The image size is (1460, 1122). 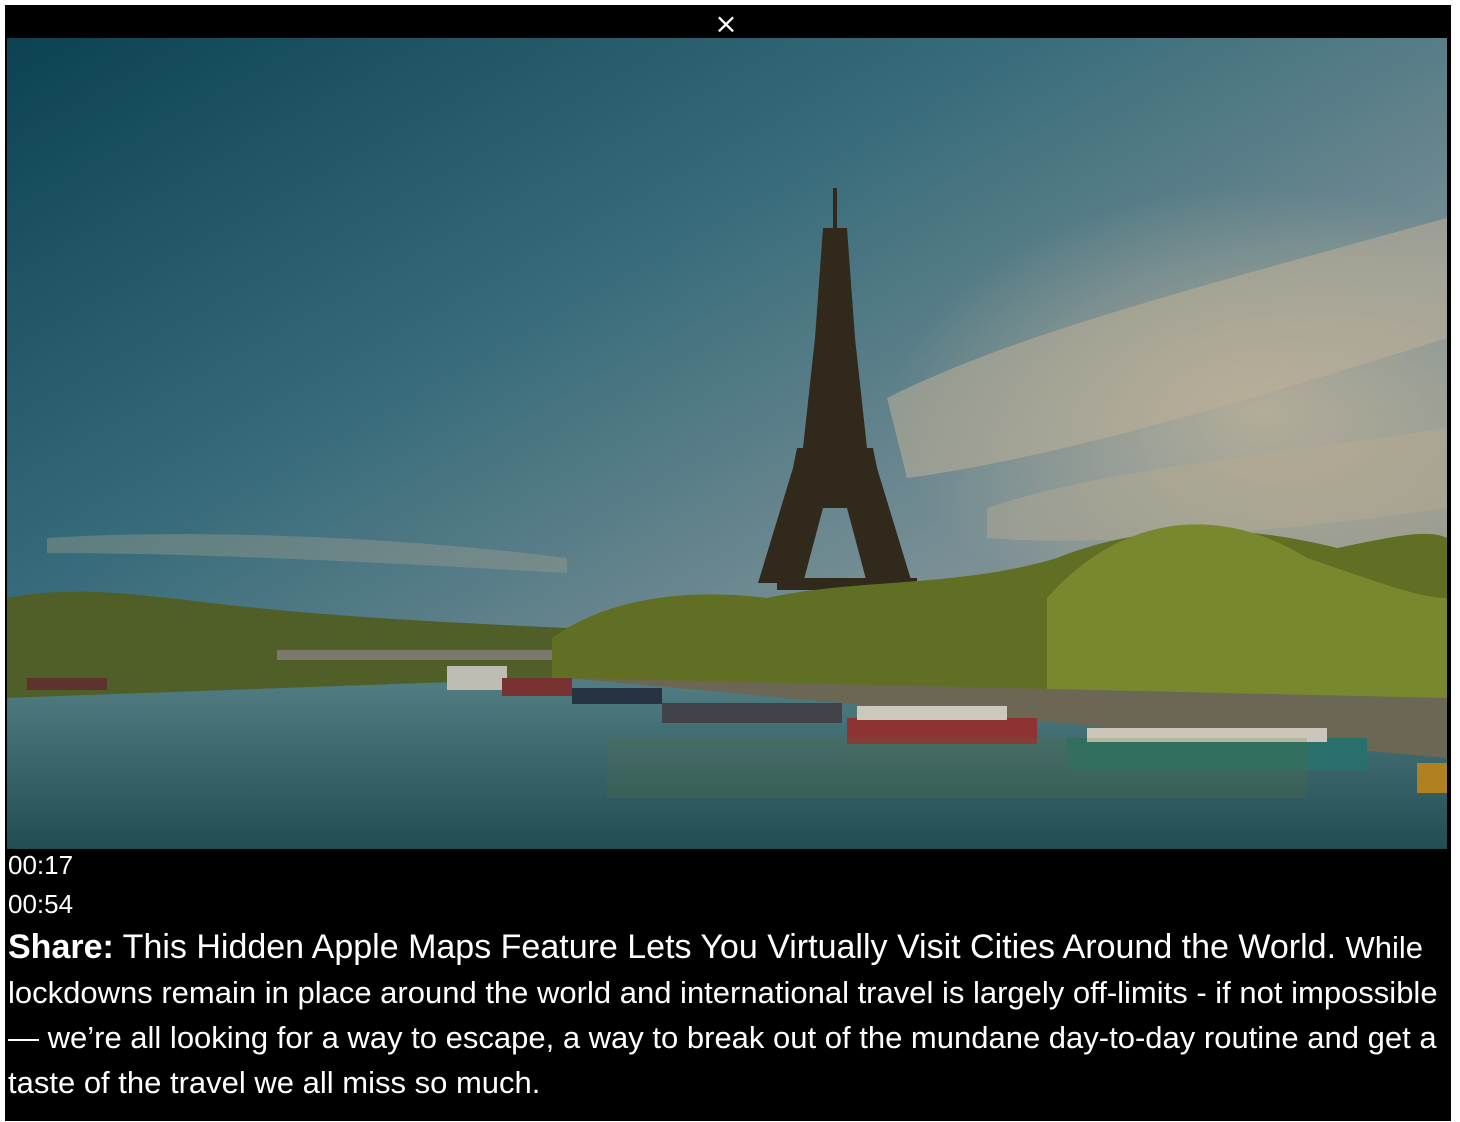 What do you see at coordinates (61, 947) in the screenshot?
I see `share-label: Share:` at bounding box center [61, 947].